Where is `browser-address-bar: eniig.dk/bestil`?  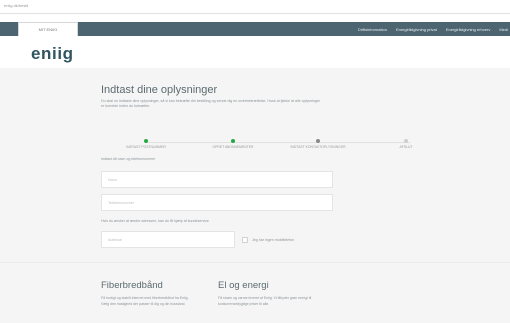 browser-address-bar: eniig.dk/bestil is located at coordinates (255, 7).